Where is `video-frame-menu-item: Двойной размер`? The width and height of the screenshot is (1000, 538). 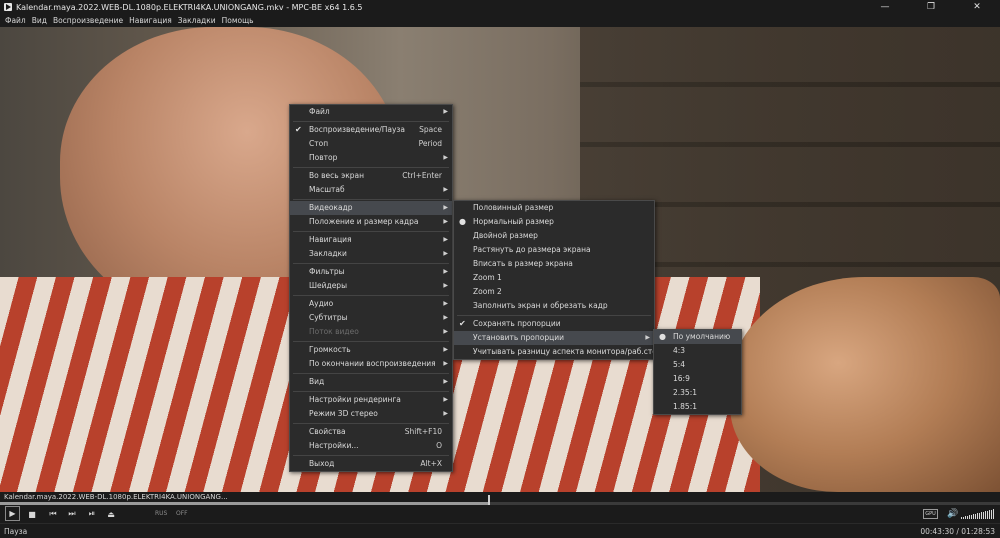 video-frame-menu-item: Двойной размер is located at coordinates (554, 236).